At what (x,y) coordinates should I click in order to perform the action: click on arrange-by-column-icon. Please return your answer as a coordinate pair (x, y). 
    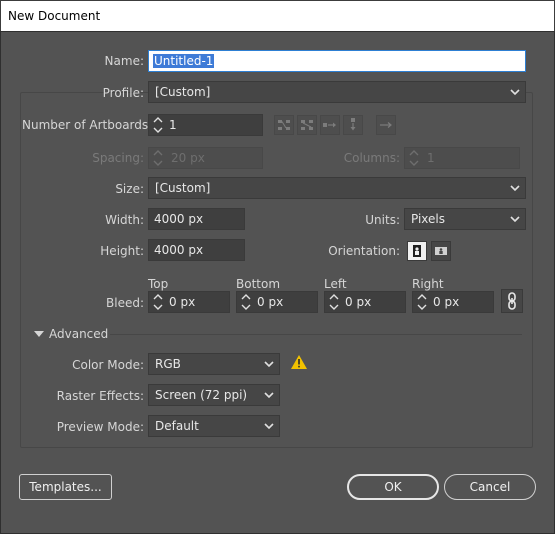
    Looking at the image, I should click on (353, 124).